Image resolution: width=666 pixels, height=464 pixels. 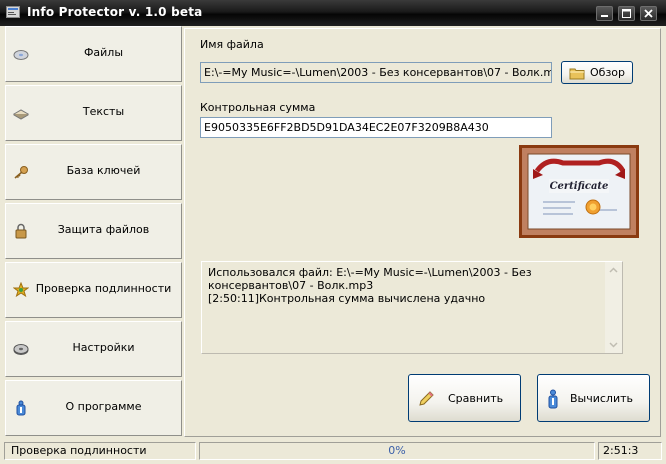 I want to click on minimize-icon, so click(x=604, y=16).